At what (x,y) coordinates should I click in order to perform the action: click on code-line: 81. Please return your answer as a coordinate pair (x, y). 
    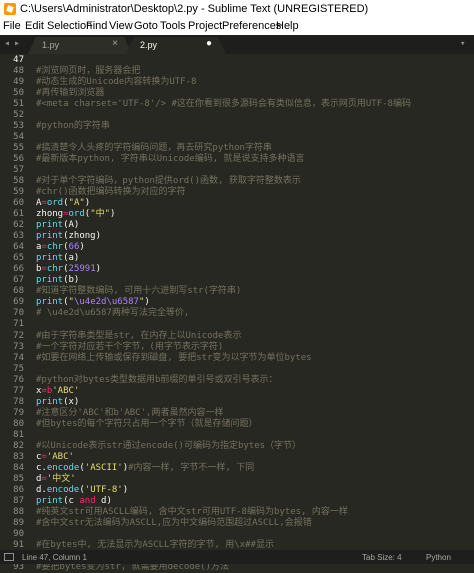
    Looking at the image, I should click on (237, 435).